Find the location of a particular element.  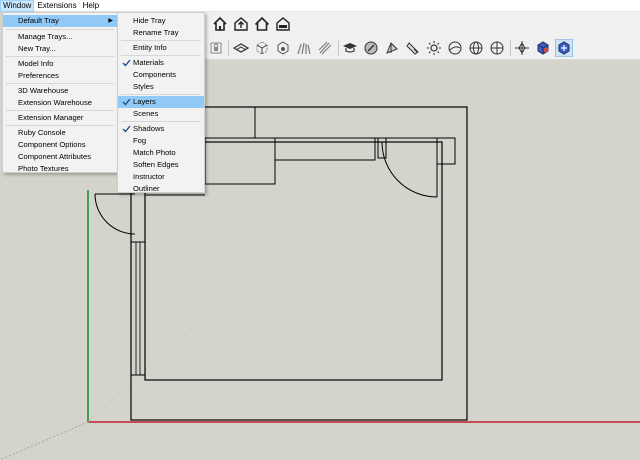

menu-item-rename-tray: Rename Tray is located at coordinates (161, 33).